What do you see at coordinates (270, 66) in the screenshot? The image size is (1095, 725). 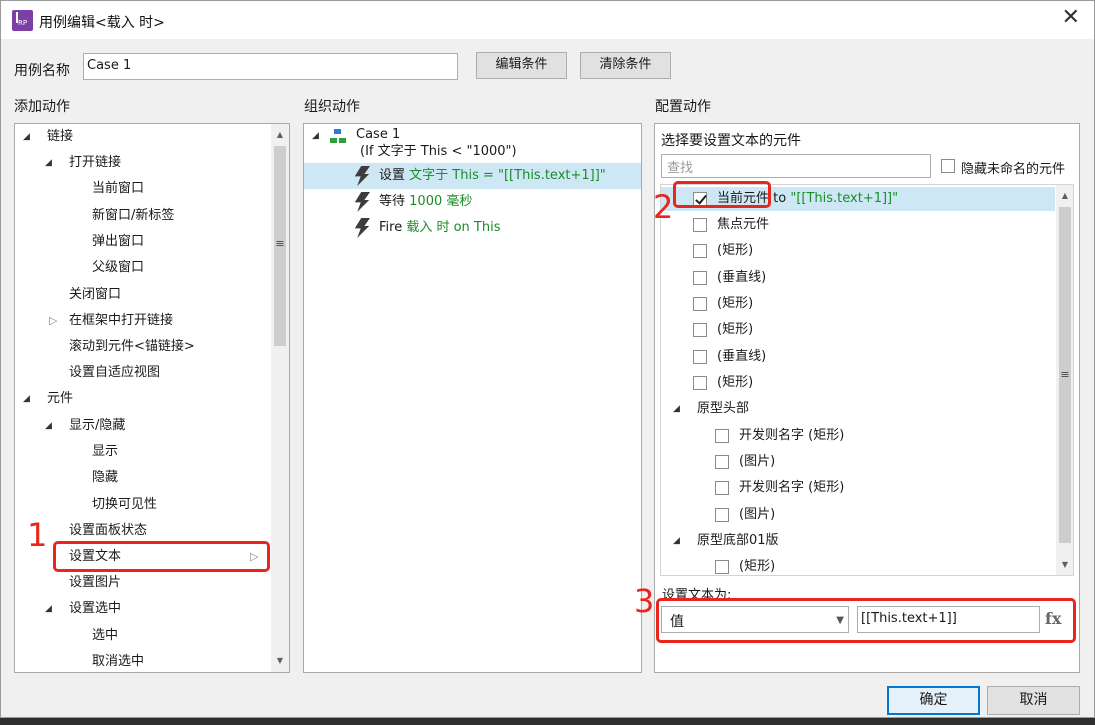 I see `case-name-input: Case 1` at bounding box center [270, 66].